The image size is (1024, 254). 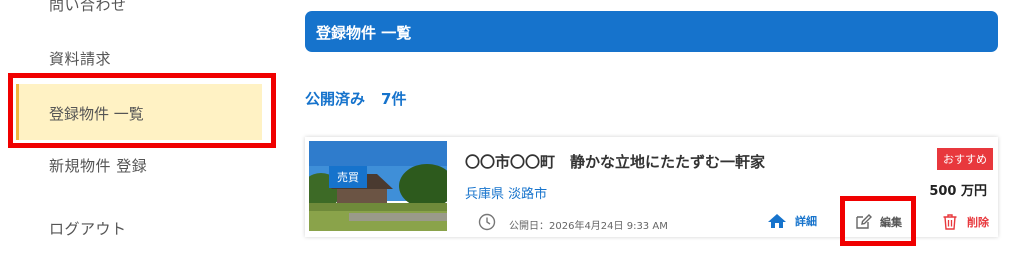 I want to click on property-photo: 売買, so click(x=378, y=186).